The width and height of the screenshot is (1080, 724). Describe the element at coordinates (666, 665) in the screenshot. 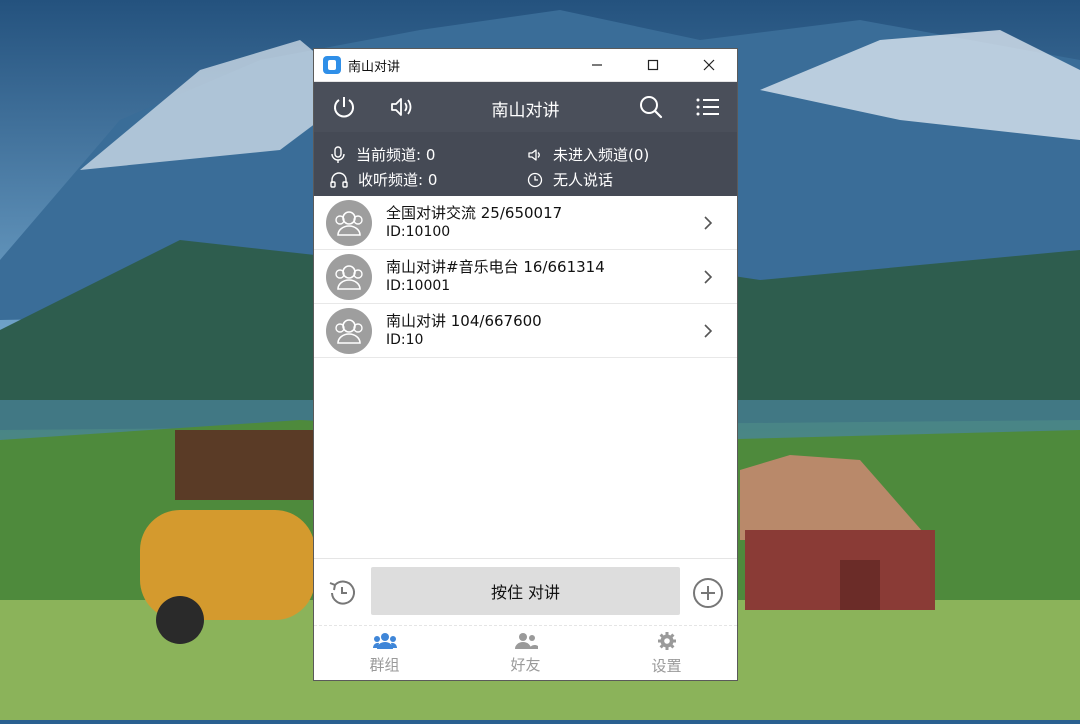

I see `tab-settings-label: 设置` at that location.